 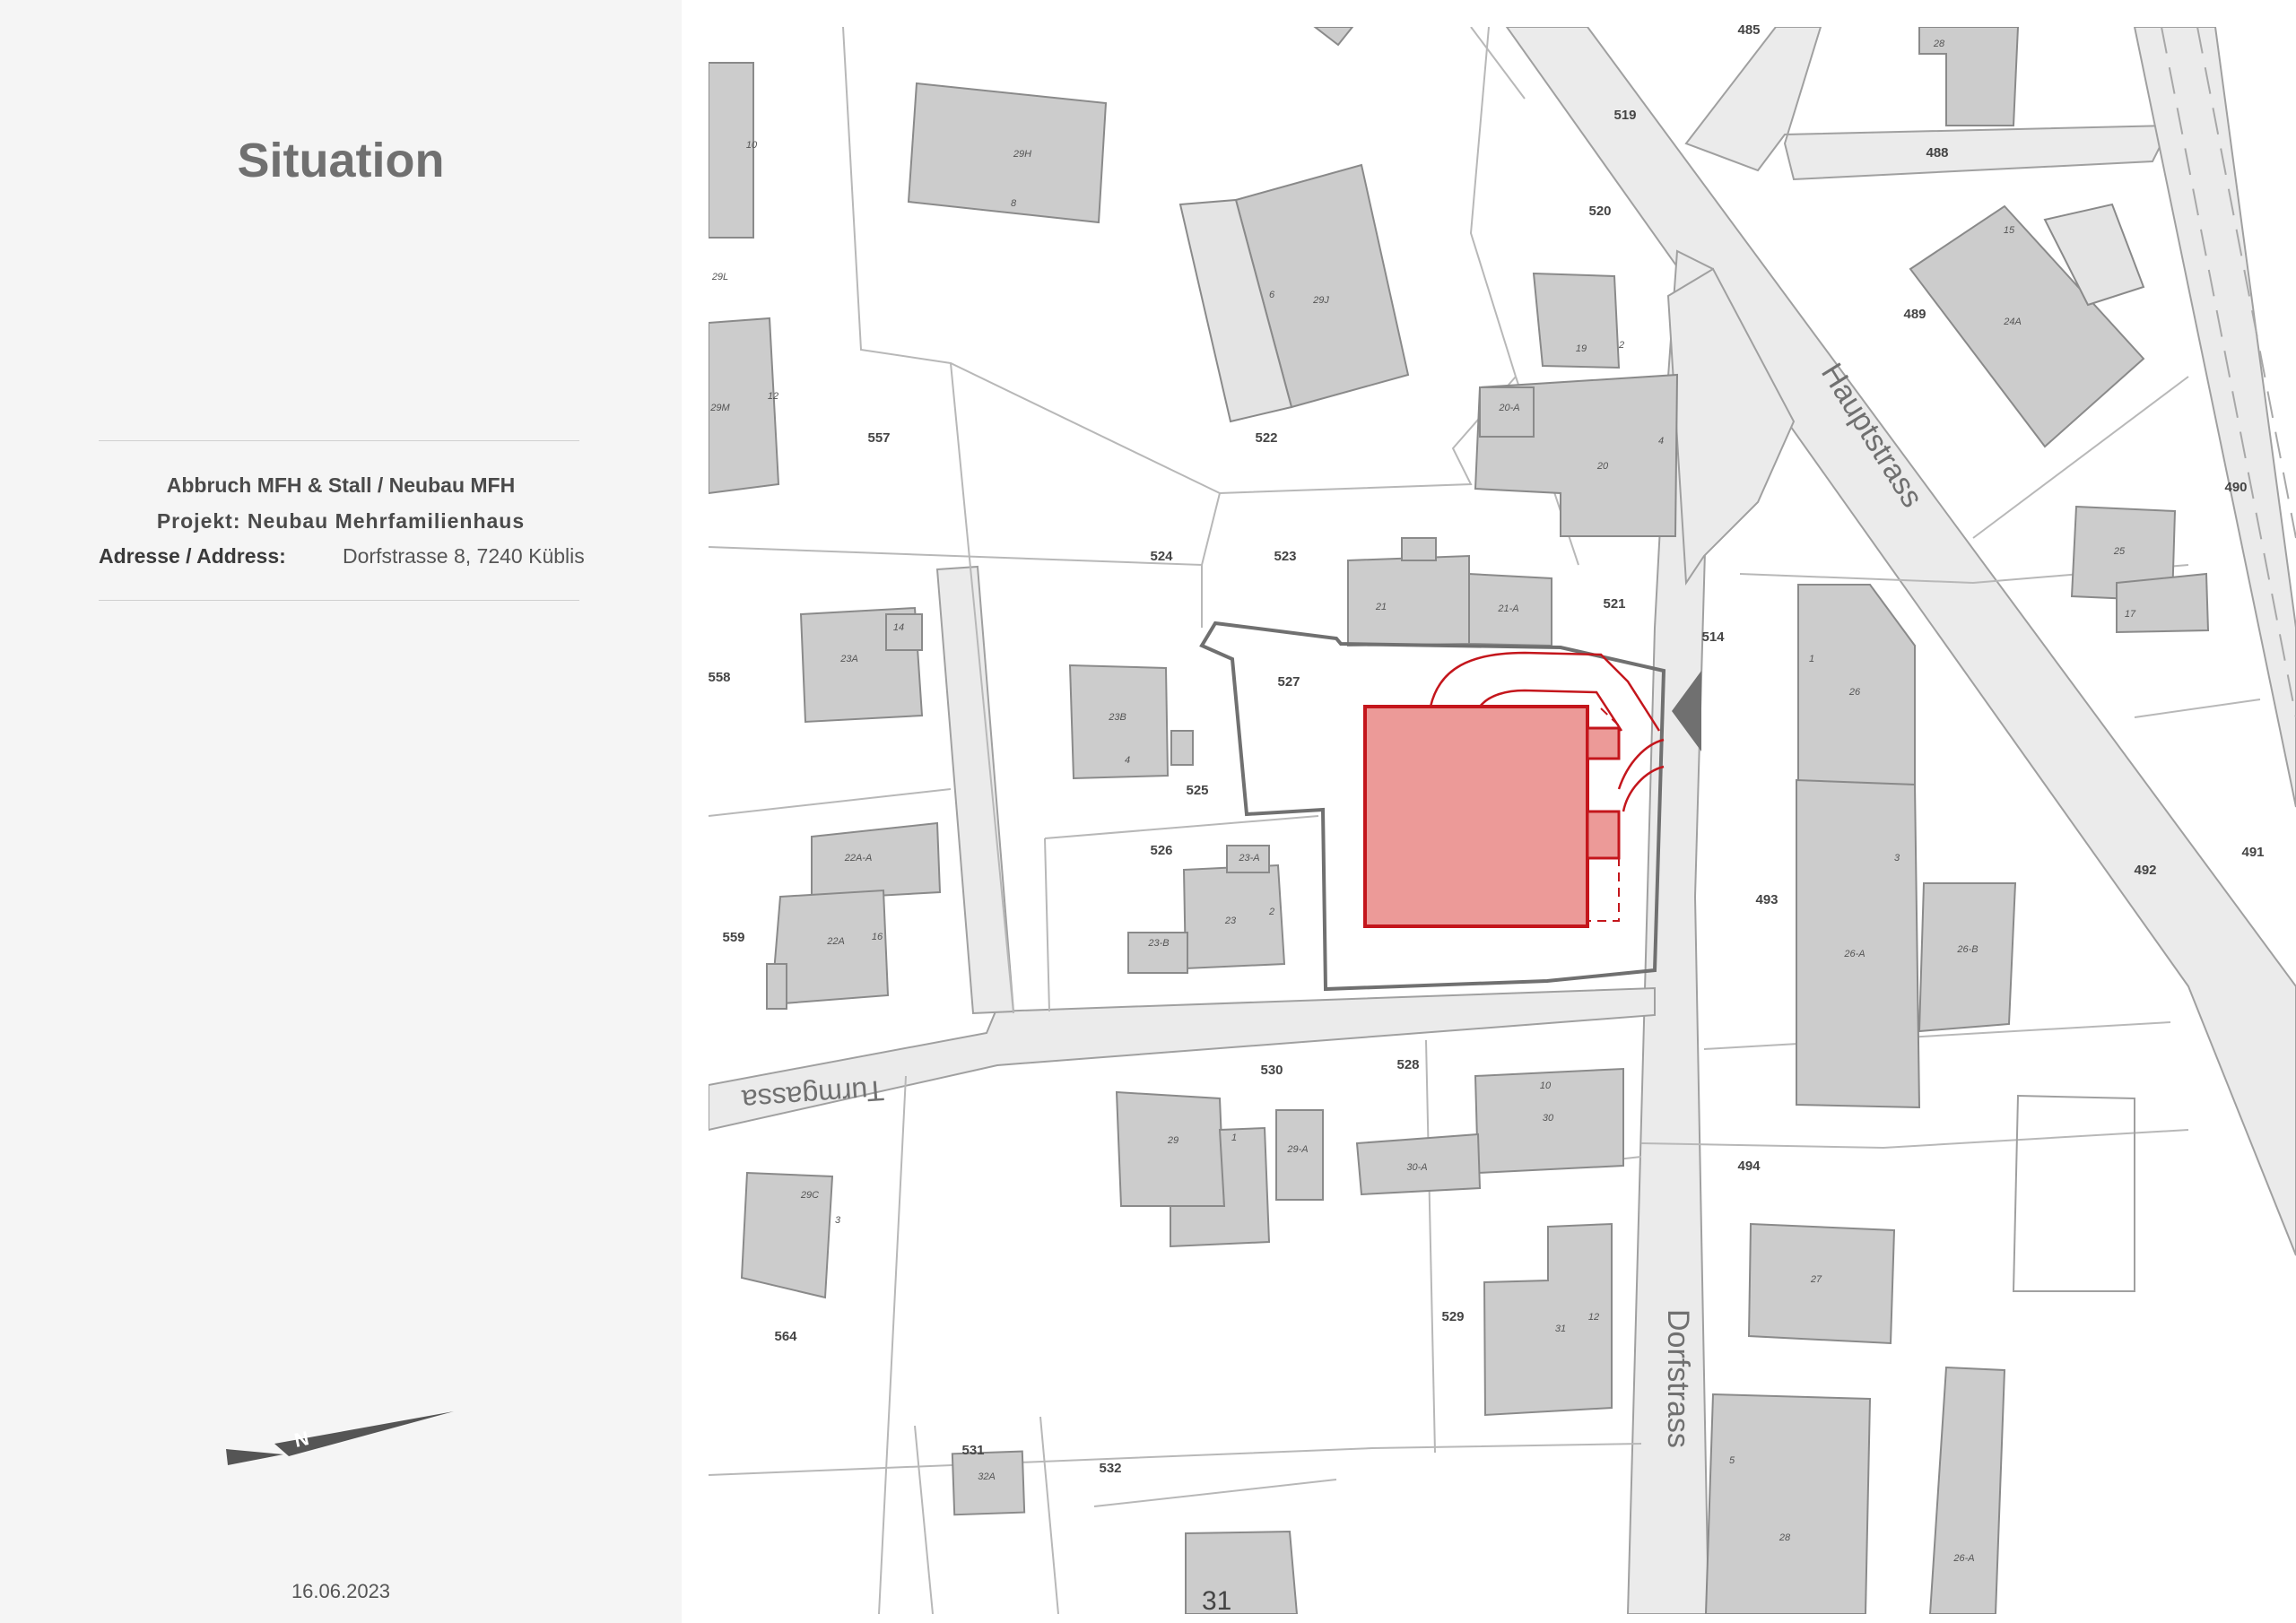 I want to click on parcel-number-493: 493, so click(x=1766, y=899).